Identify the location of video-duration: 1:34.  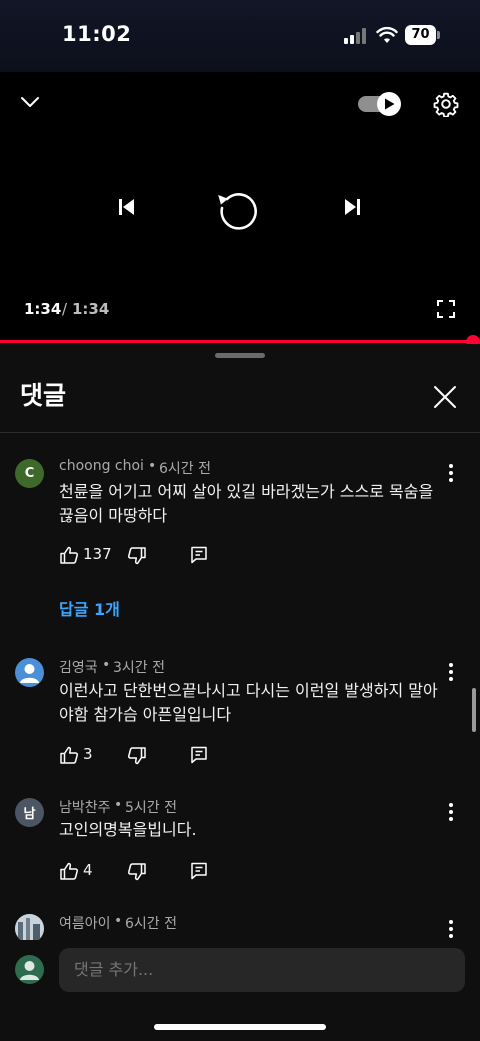
(91, 309).